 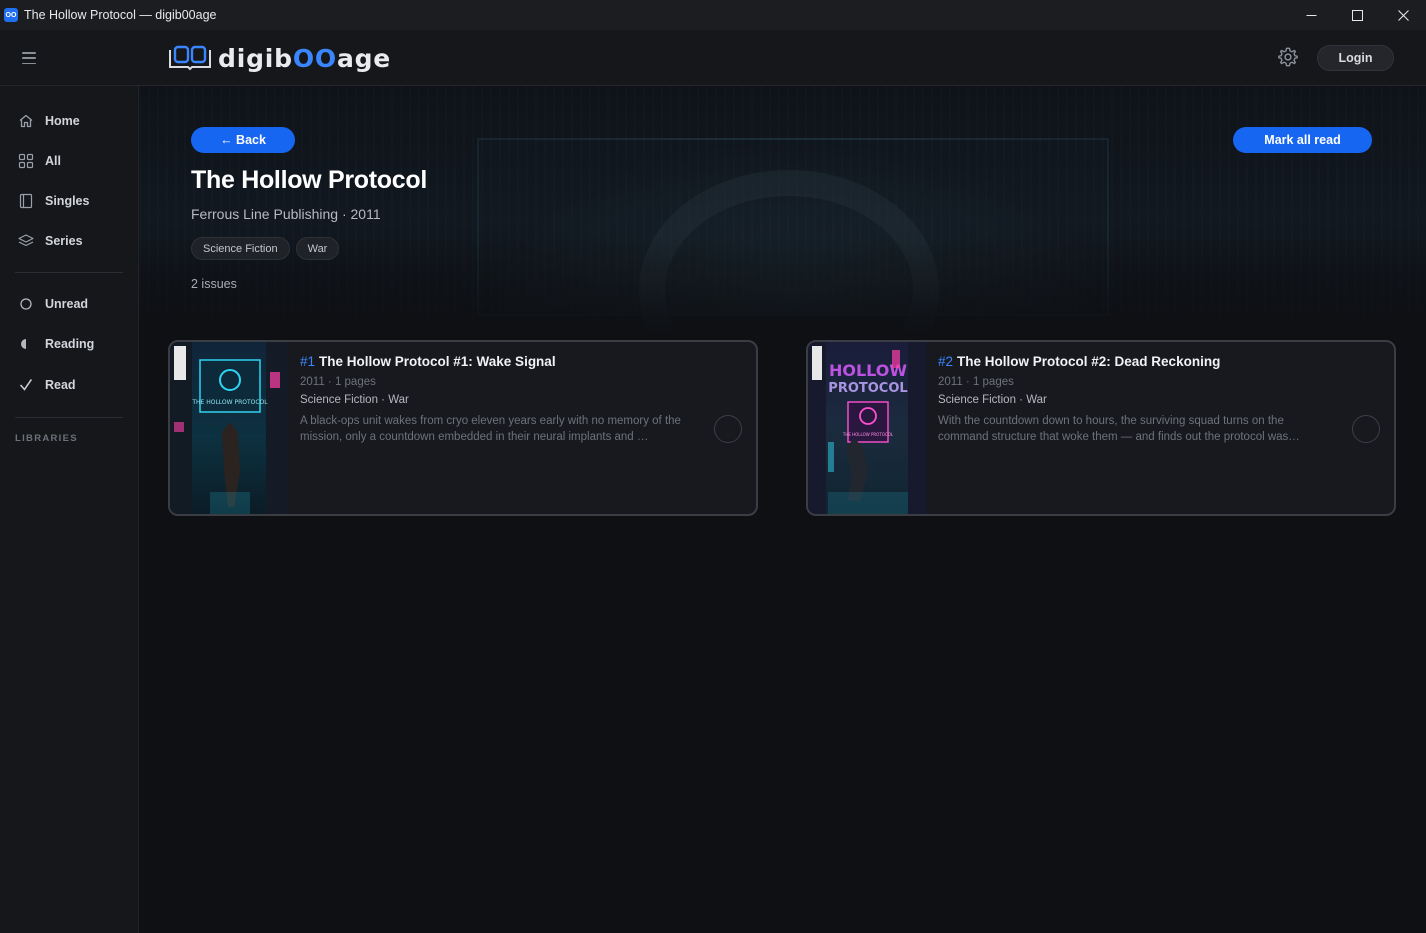 I want to click on logo-wordmark: digibOOage, so click(x=305, y=58).